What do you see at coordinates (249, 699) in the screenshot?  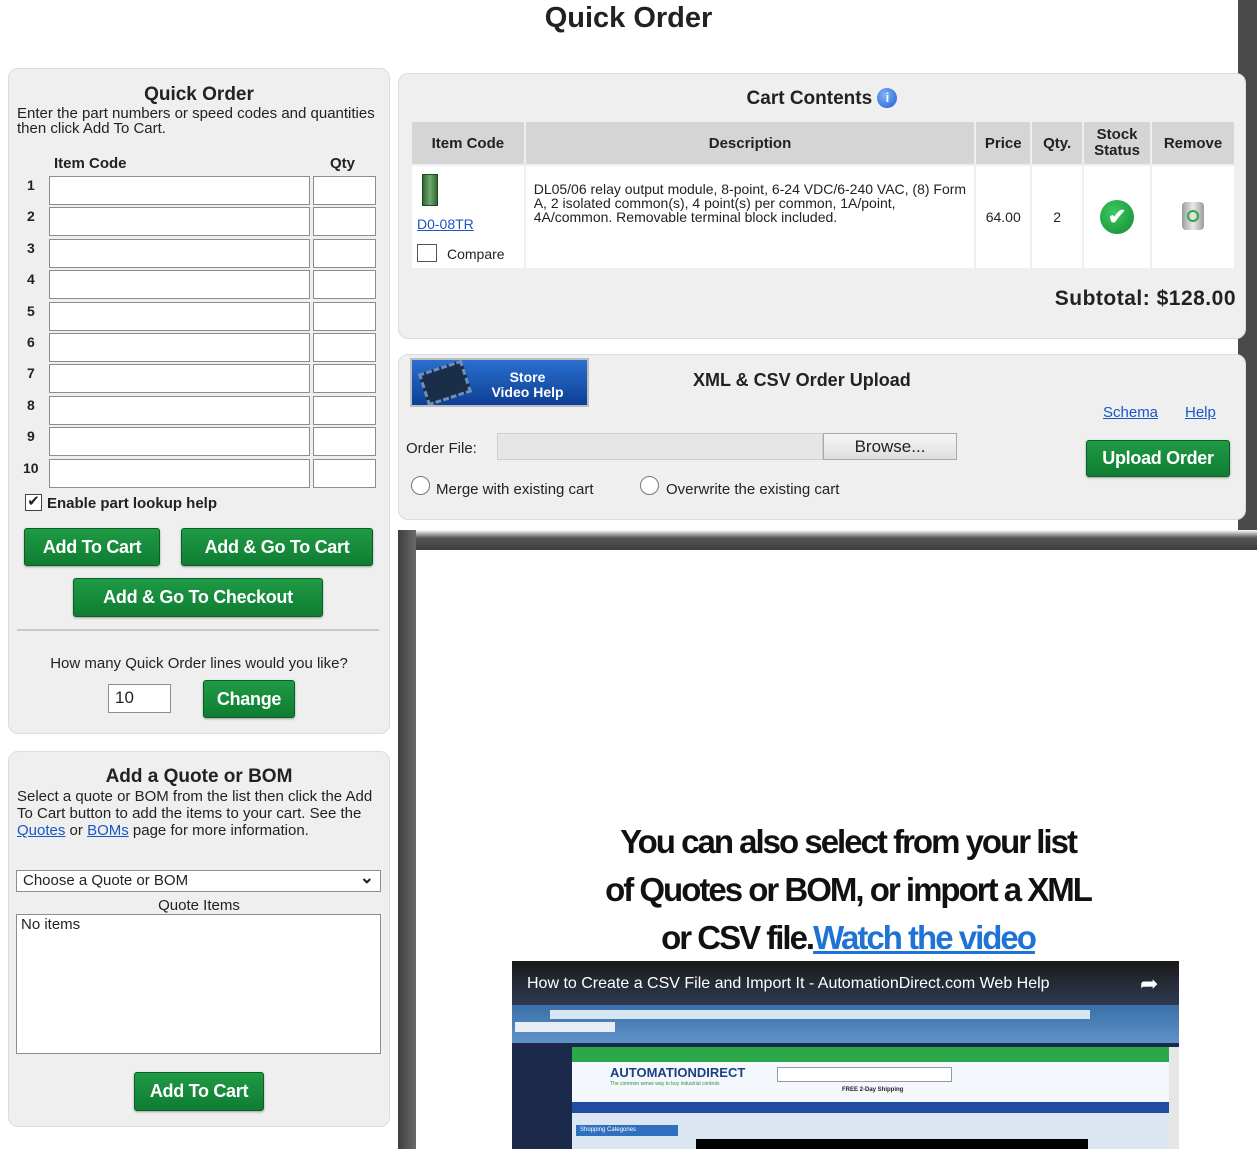 I see `change-button: Change` at bounding box center [249, 699].